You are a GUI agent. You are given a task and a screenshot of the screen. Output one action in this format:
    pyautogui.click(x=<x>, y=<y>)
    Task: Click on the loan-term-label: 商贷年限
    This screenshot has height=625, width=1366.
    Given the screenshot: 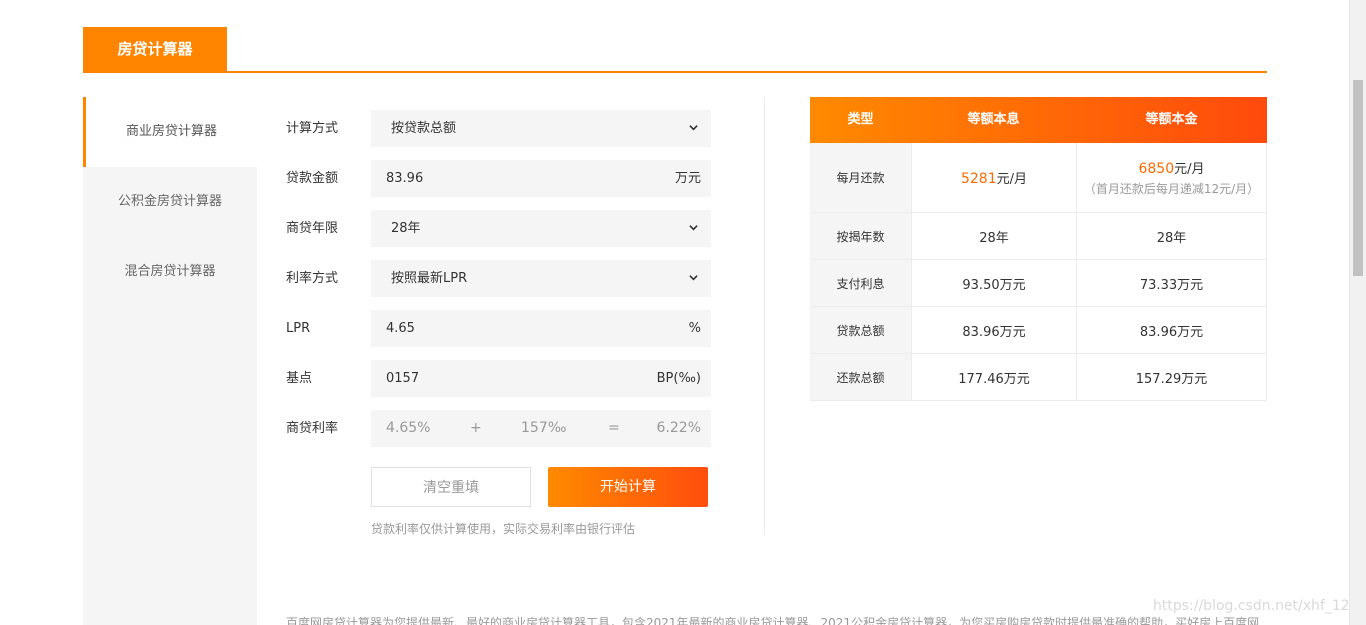 What is the action you would take?
    pyautogui.click(x=312, y=228)
    